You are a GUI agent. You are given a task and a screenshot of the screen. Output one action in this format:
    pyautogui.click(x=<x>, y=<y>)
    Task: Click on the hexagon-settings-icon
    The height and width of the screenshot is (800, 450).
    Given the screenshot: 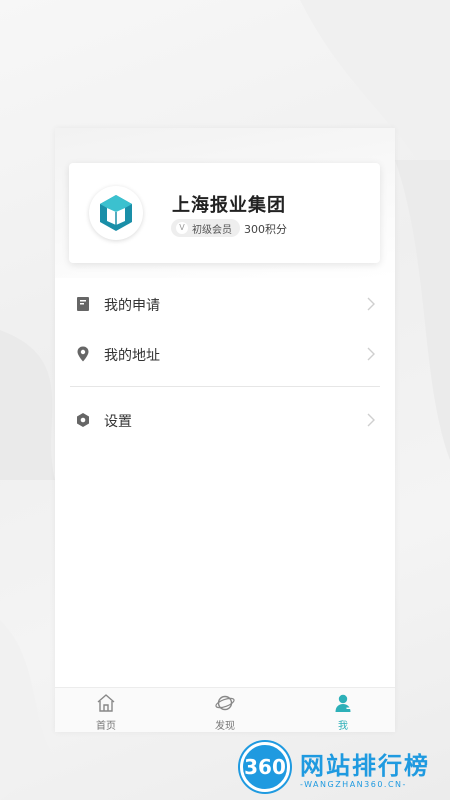 What is the action you would take?
    pyautogui.click(x=83, y=420)
    